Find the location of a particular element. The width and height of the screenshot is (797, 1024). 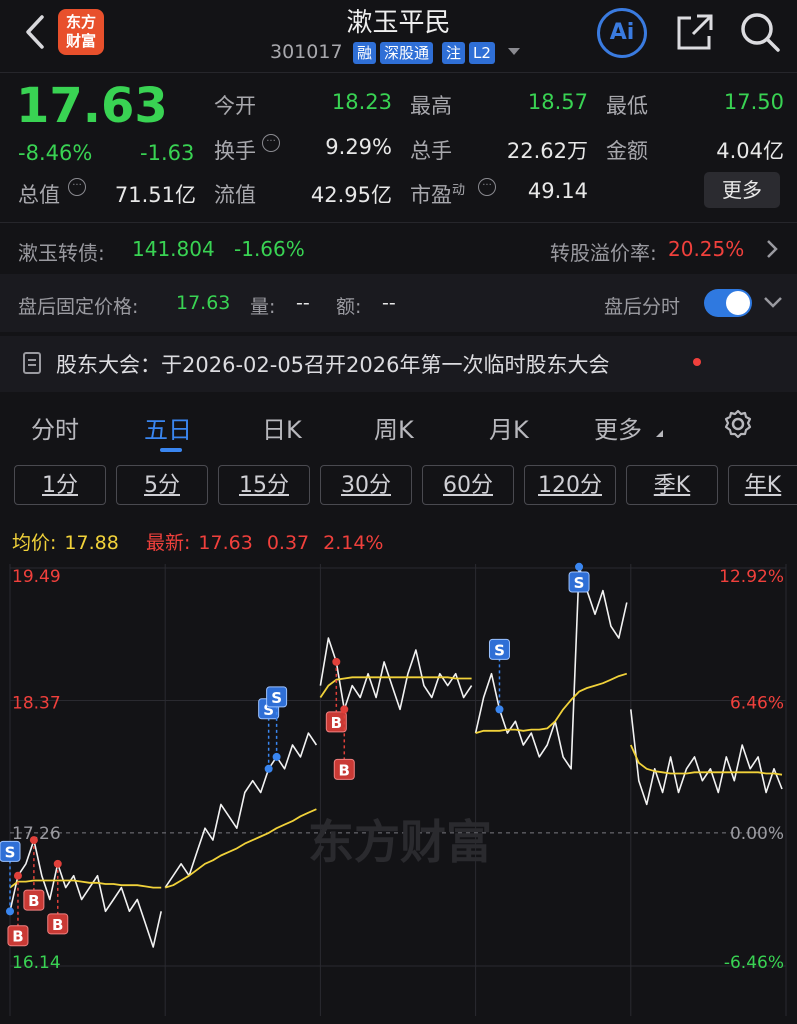

tab-intraday: 分时 is located at coordinates (55, 427).